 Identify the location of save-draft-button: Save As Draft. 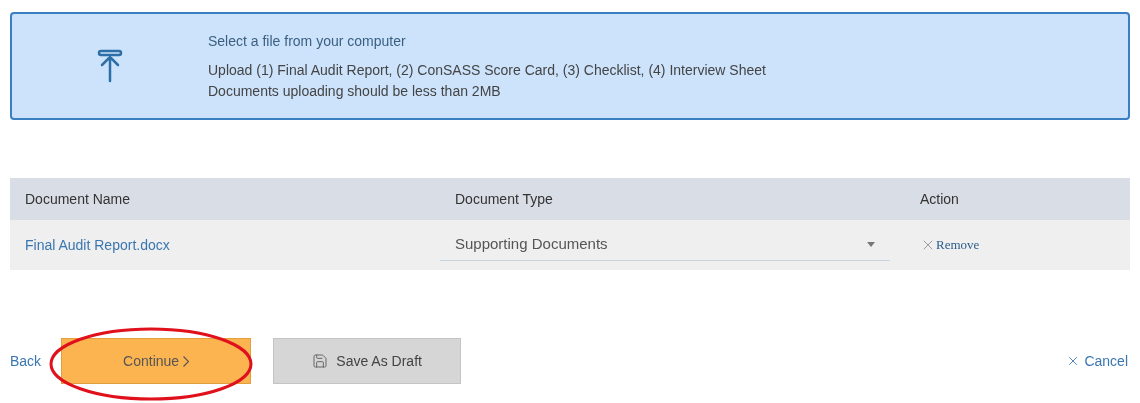
(367, 361).